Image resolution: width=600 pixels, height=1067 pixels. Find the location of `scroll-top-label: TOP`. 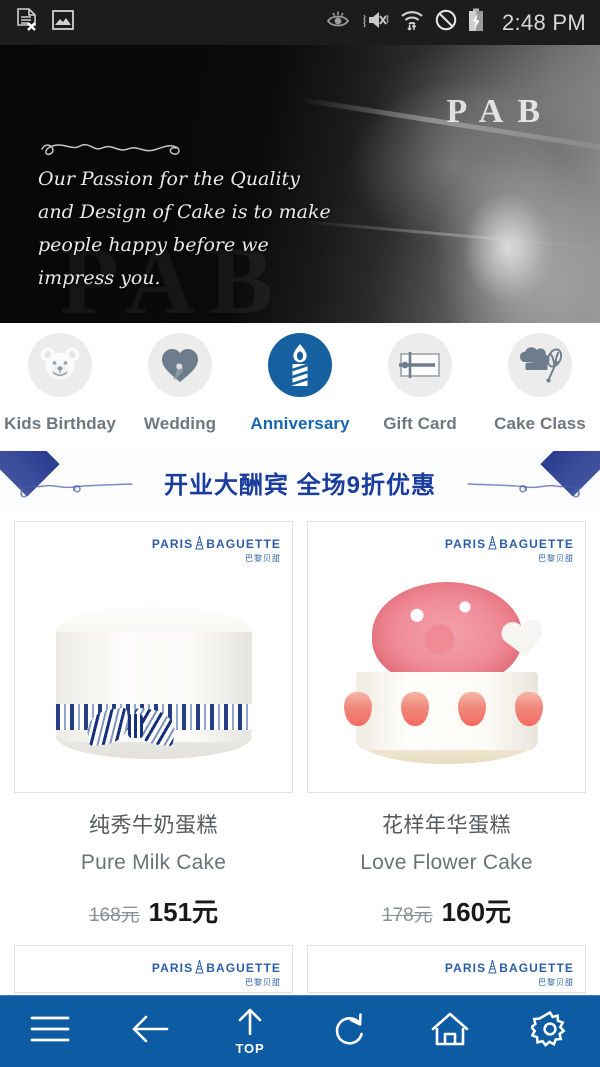

scroll-top-label: TOP is located at coordinates (250, 1048).